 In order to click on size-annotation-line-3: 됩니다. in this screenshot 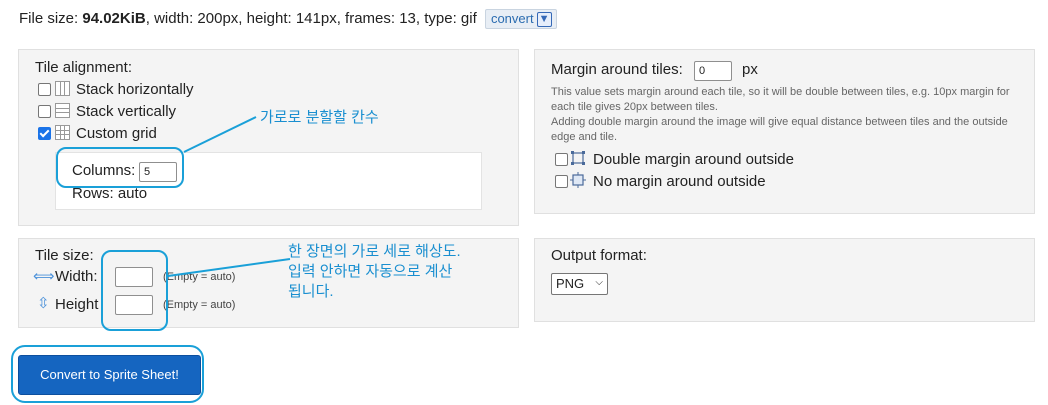, I will do `click(311, 291)`.